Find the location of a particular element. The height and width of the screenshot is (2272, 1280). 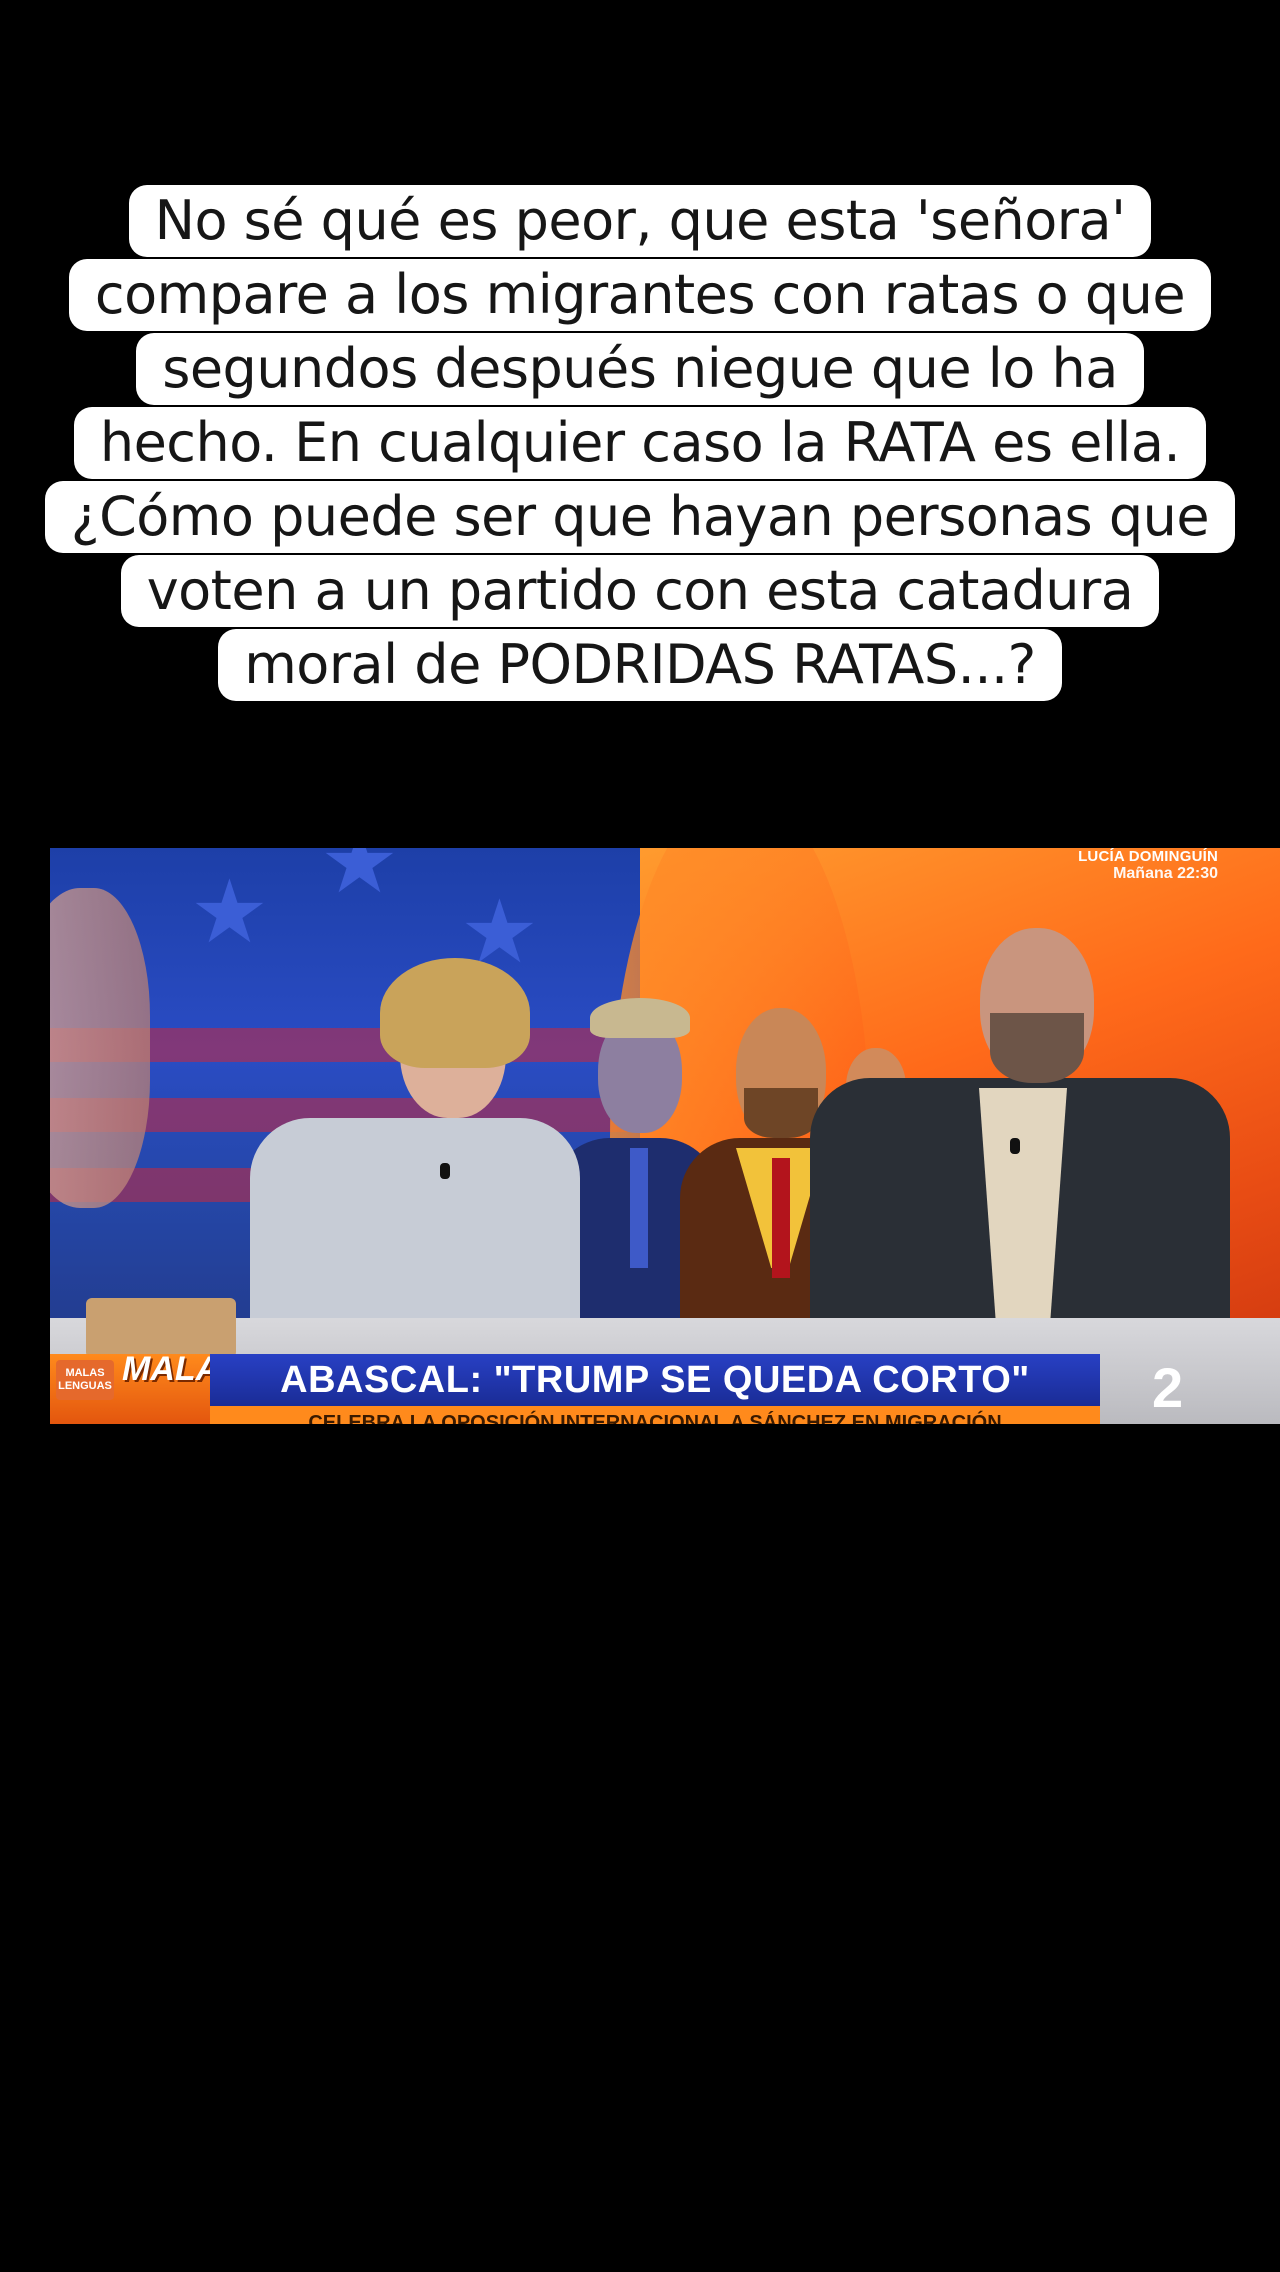

news-headline: ABASCAL: "TRUMP SE QUEDA CORTO" is located at coordinates (655, 1380).